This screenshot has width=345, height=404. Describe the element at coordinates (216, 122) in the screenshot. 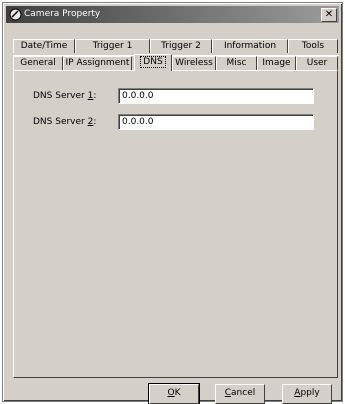

I see `dns-server-2-input` at that location.